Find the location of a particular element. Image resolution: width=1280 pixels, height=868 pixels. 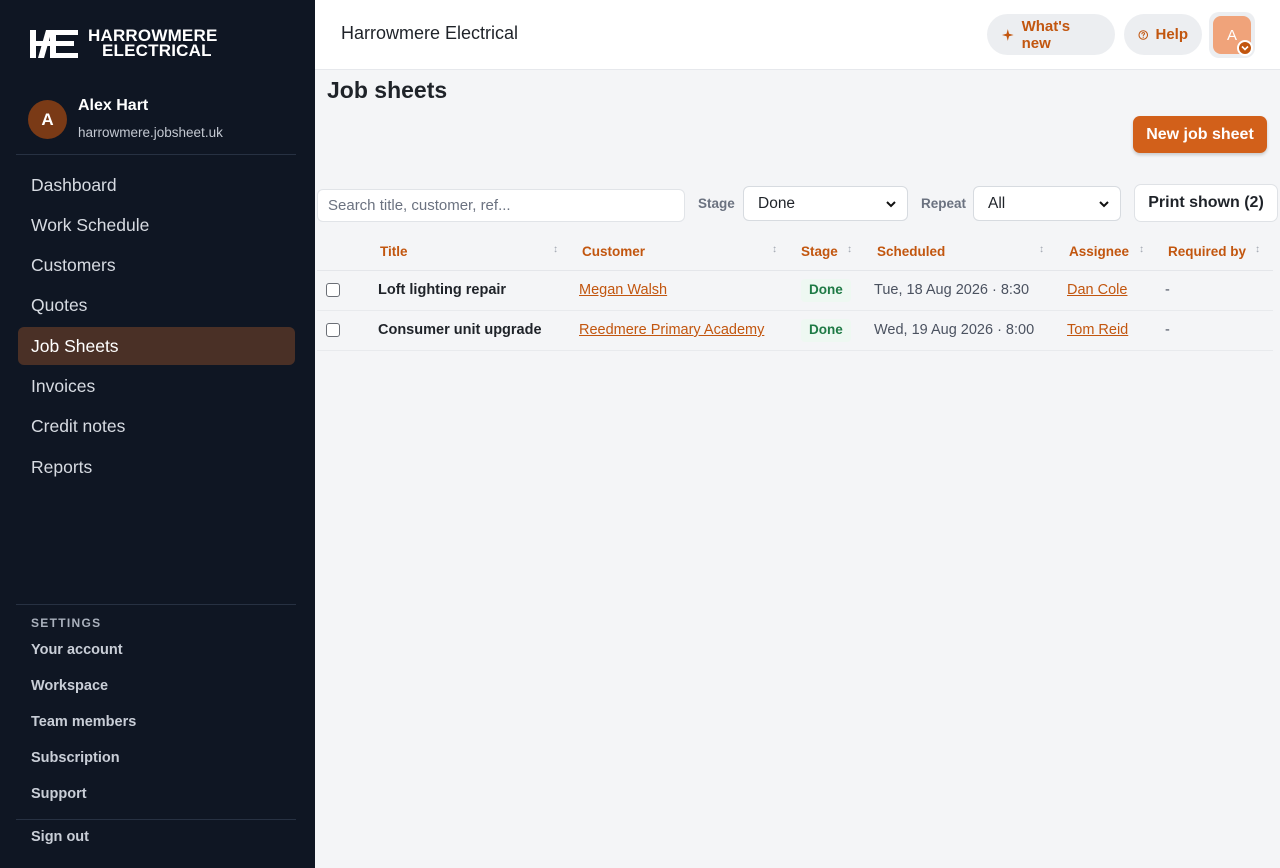

user-name: Alex Hart is located at coordinates (113, 105).